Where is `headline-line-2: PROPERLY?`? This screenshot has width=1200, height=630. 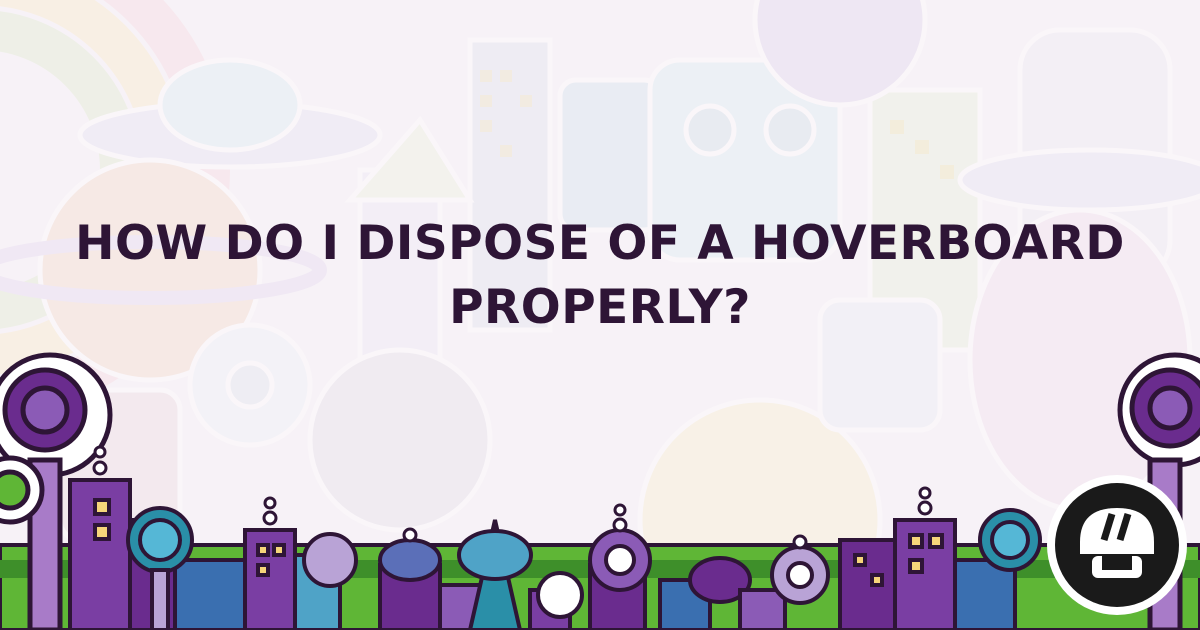
headline-line-2: PROPERLY? is located at coordinates (600, 307).